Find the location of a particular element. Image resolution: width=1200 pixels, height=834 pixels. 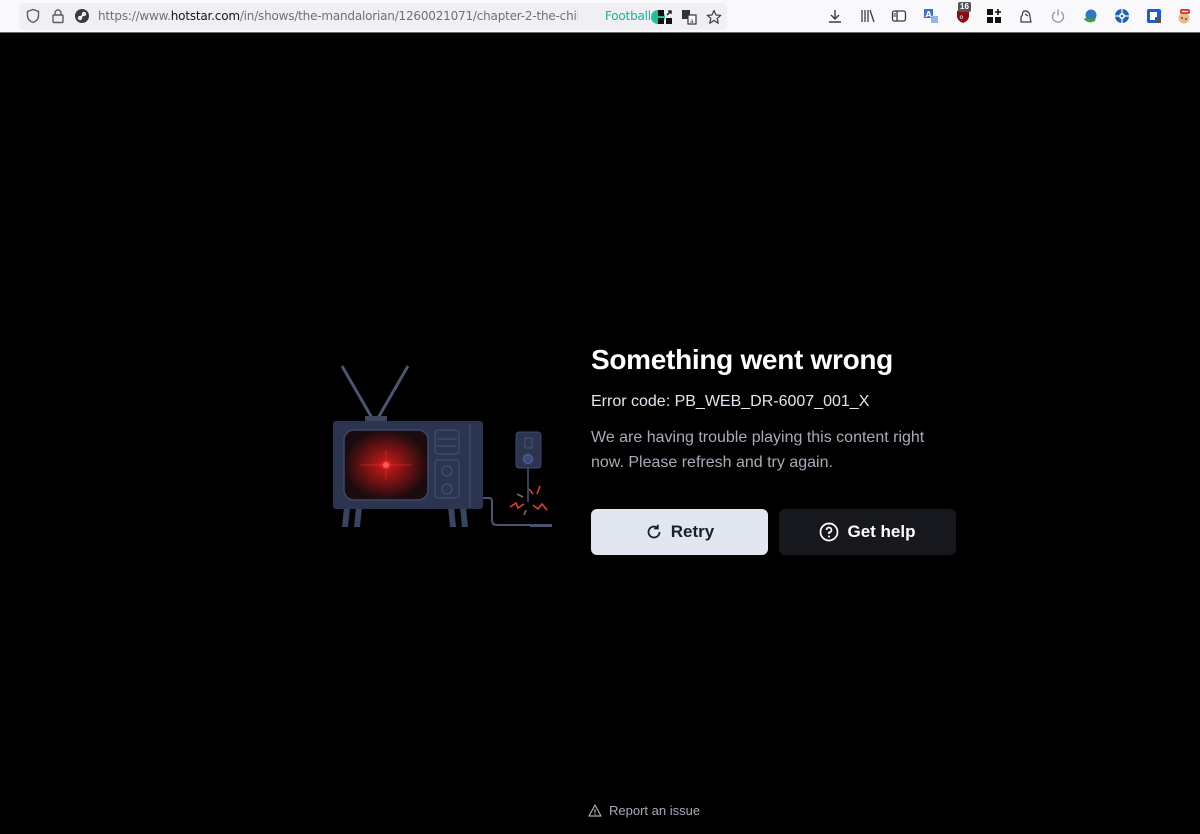

tv-antenna is located at coordinates (375, 393).